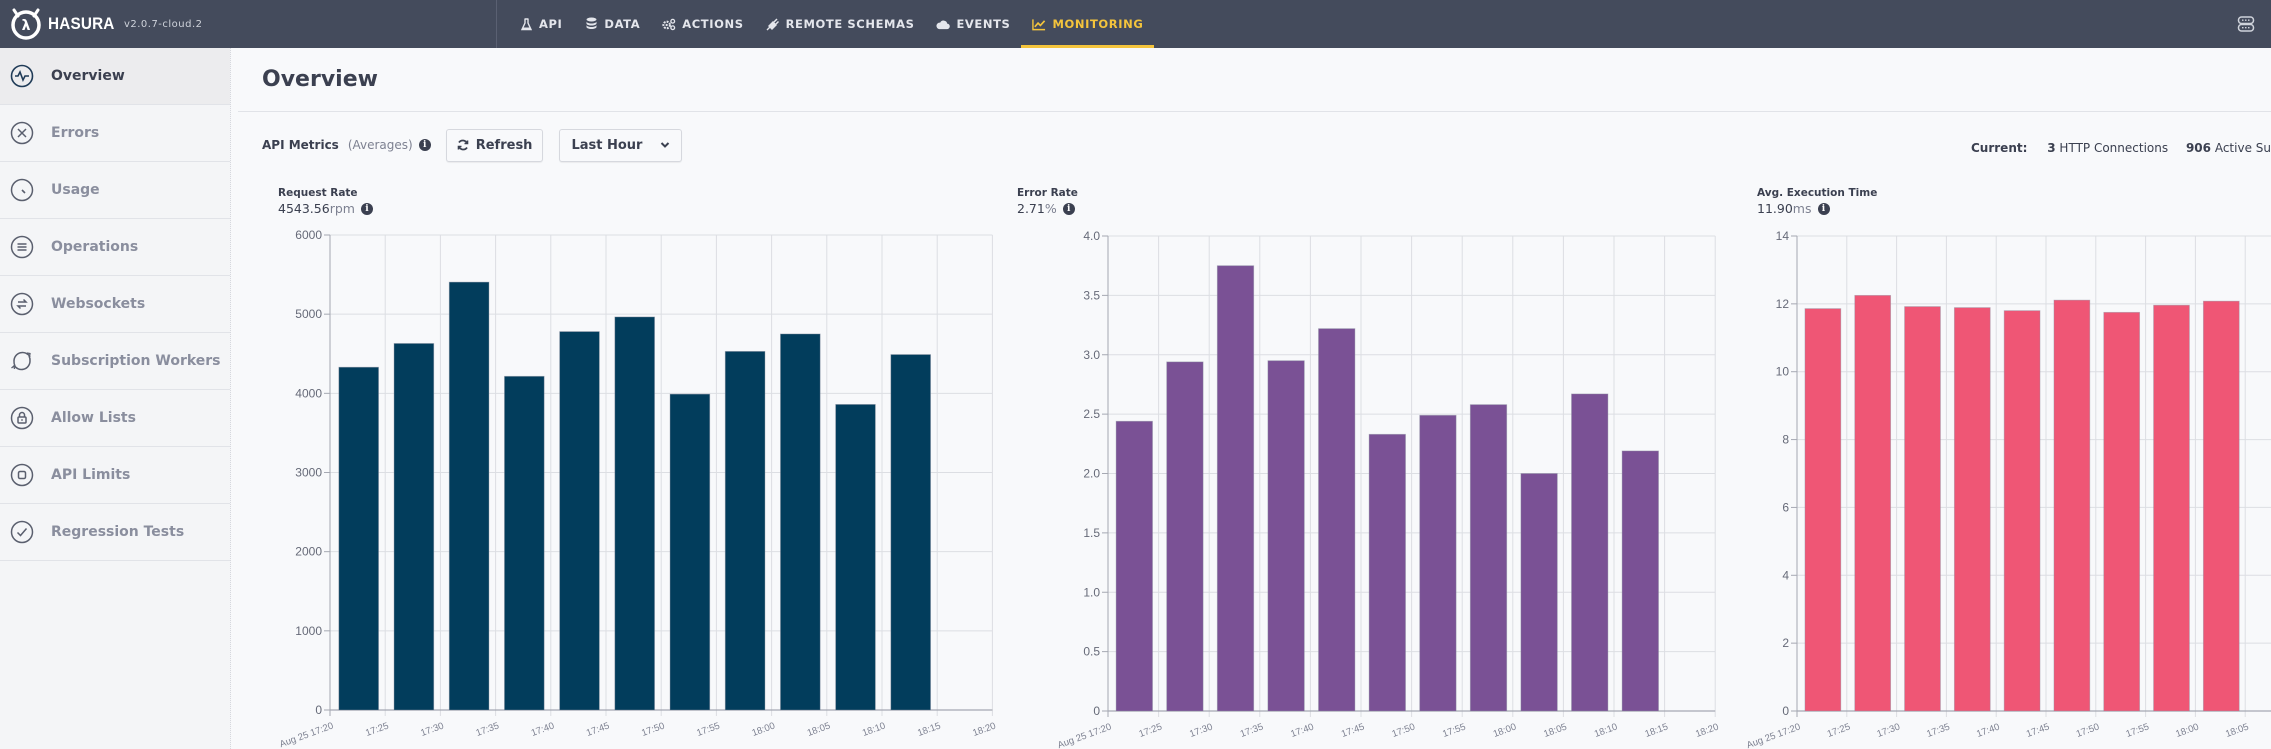  Describe the element at coordinates (308, 314) in the screenshot. I see `y-tick-label: 5000` at that location.